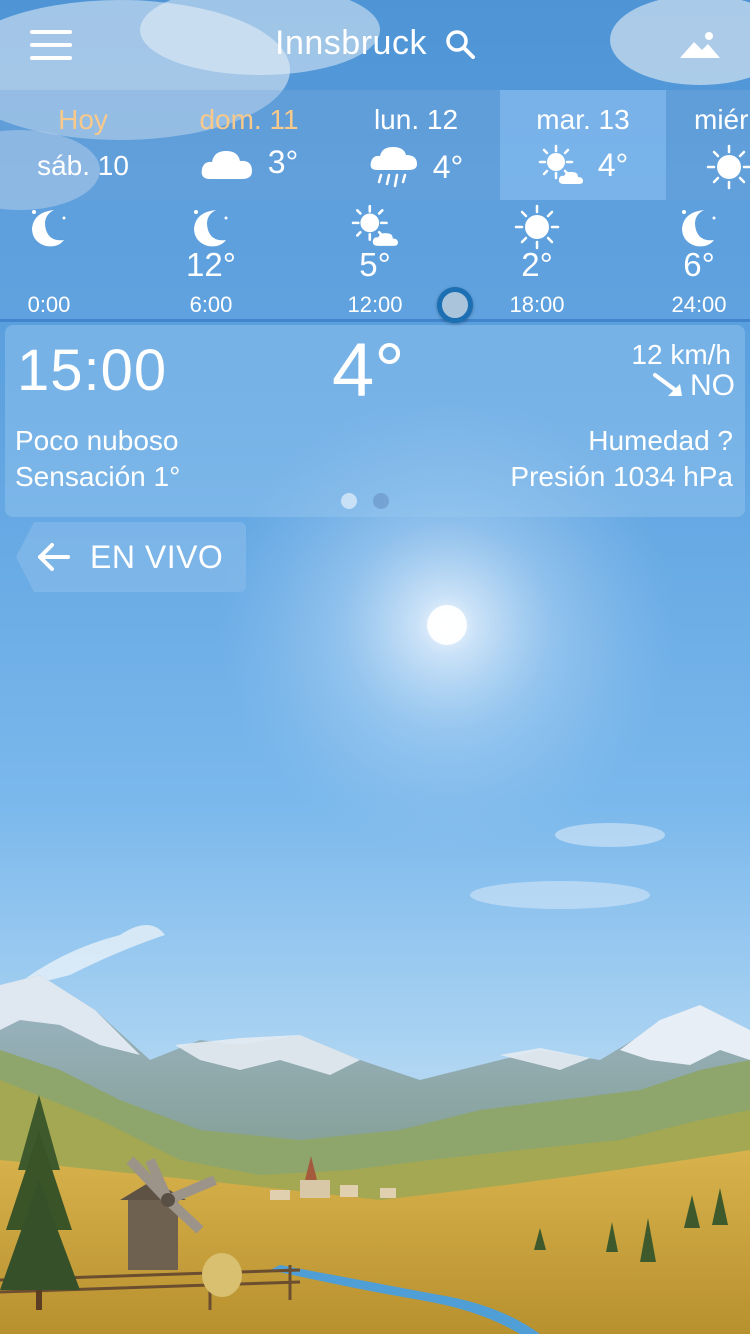 This screenshot has width=750, height=1334. I want to click on page-dot-active, so click(349, 501).